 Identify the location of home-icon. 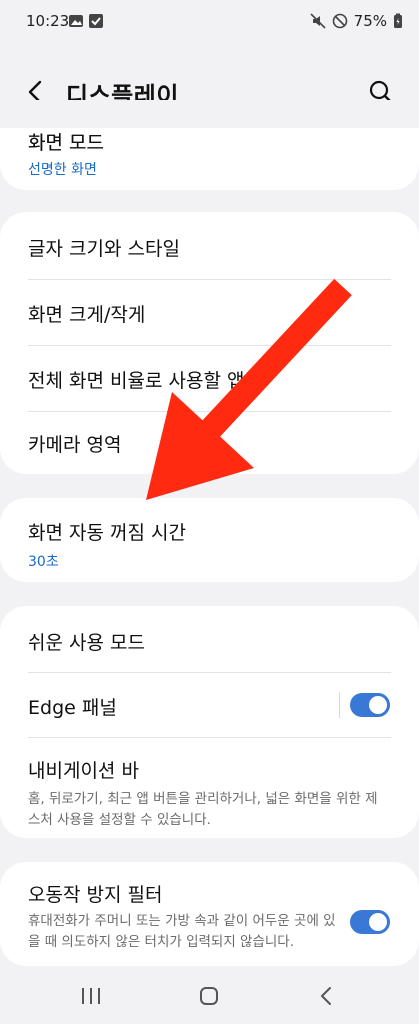
(209, 996).